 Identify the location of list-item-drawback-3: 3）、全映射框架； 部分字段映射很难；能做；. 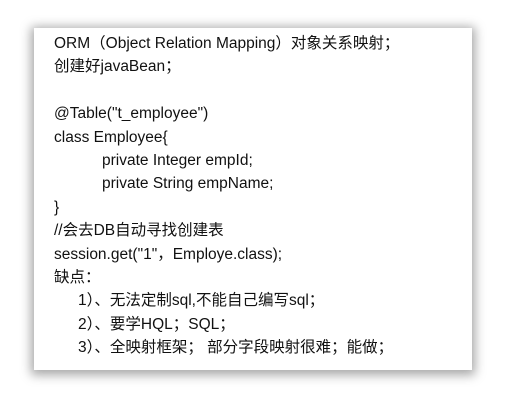
(236, 348).